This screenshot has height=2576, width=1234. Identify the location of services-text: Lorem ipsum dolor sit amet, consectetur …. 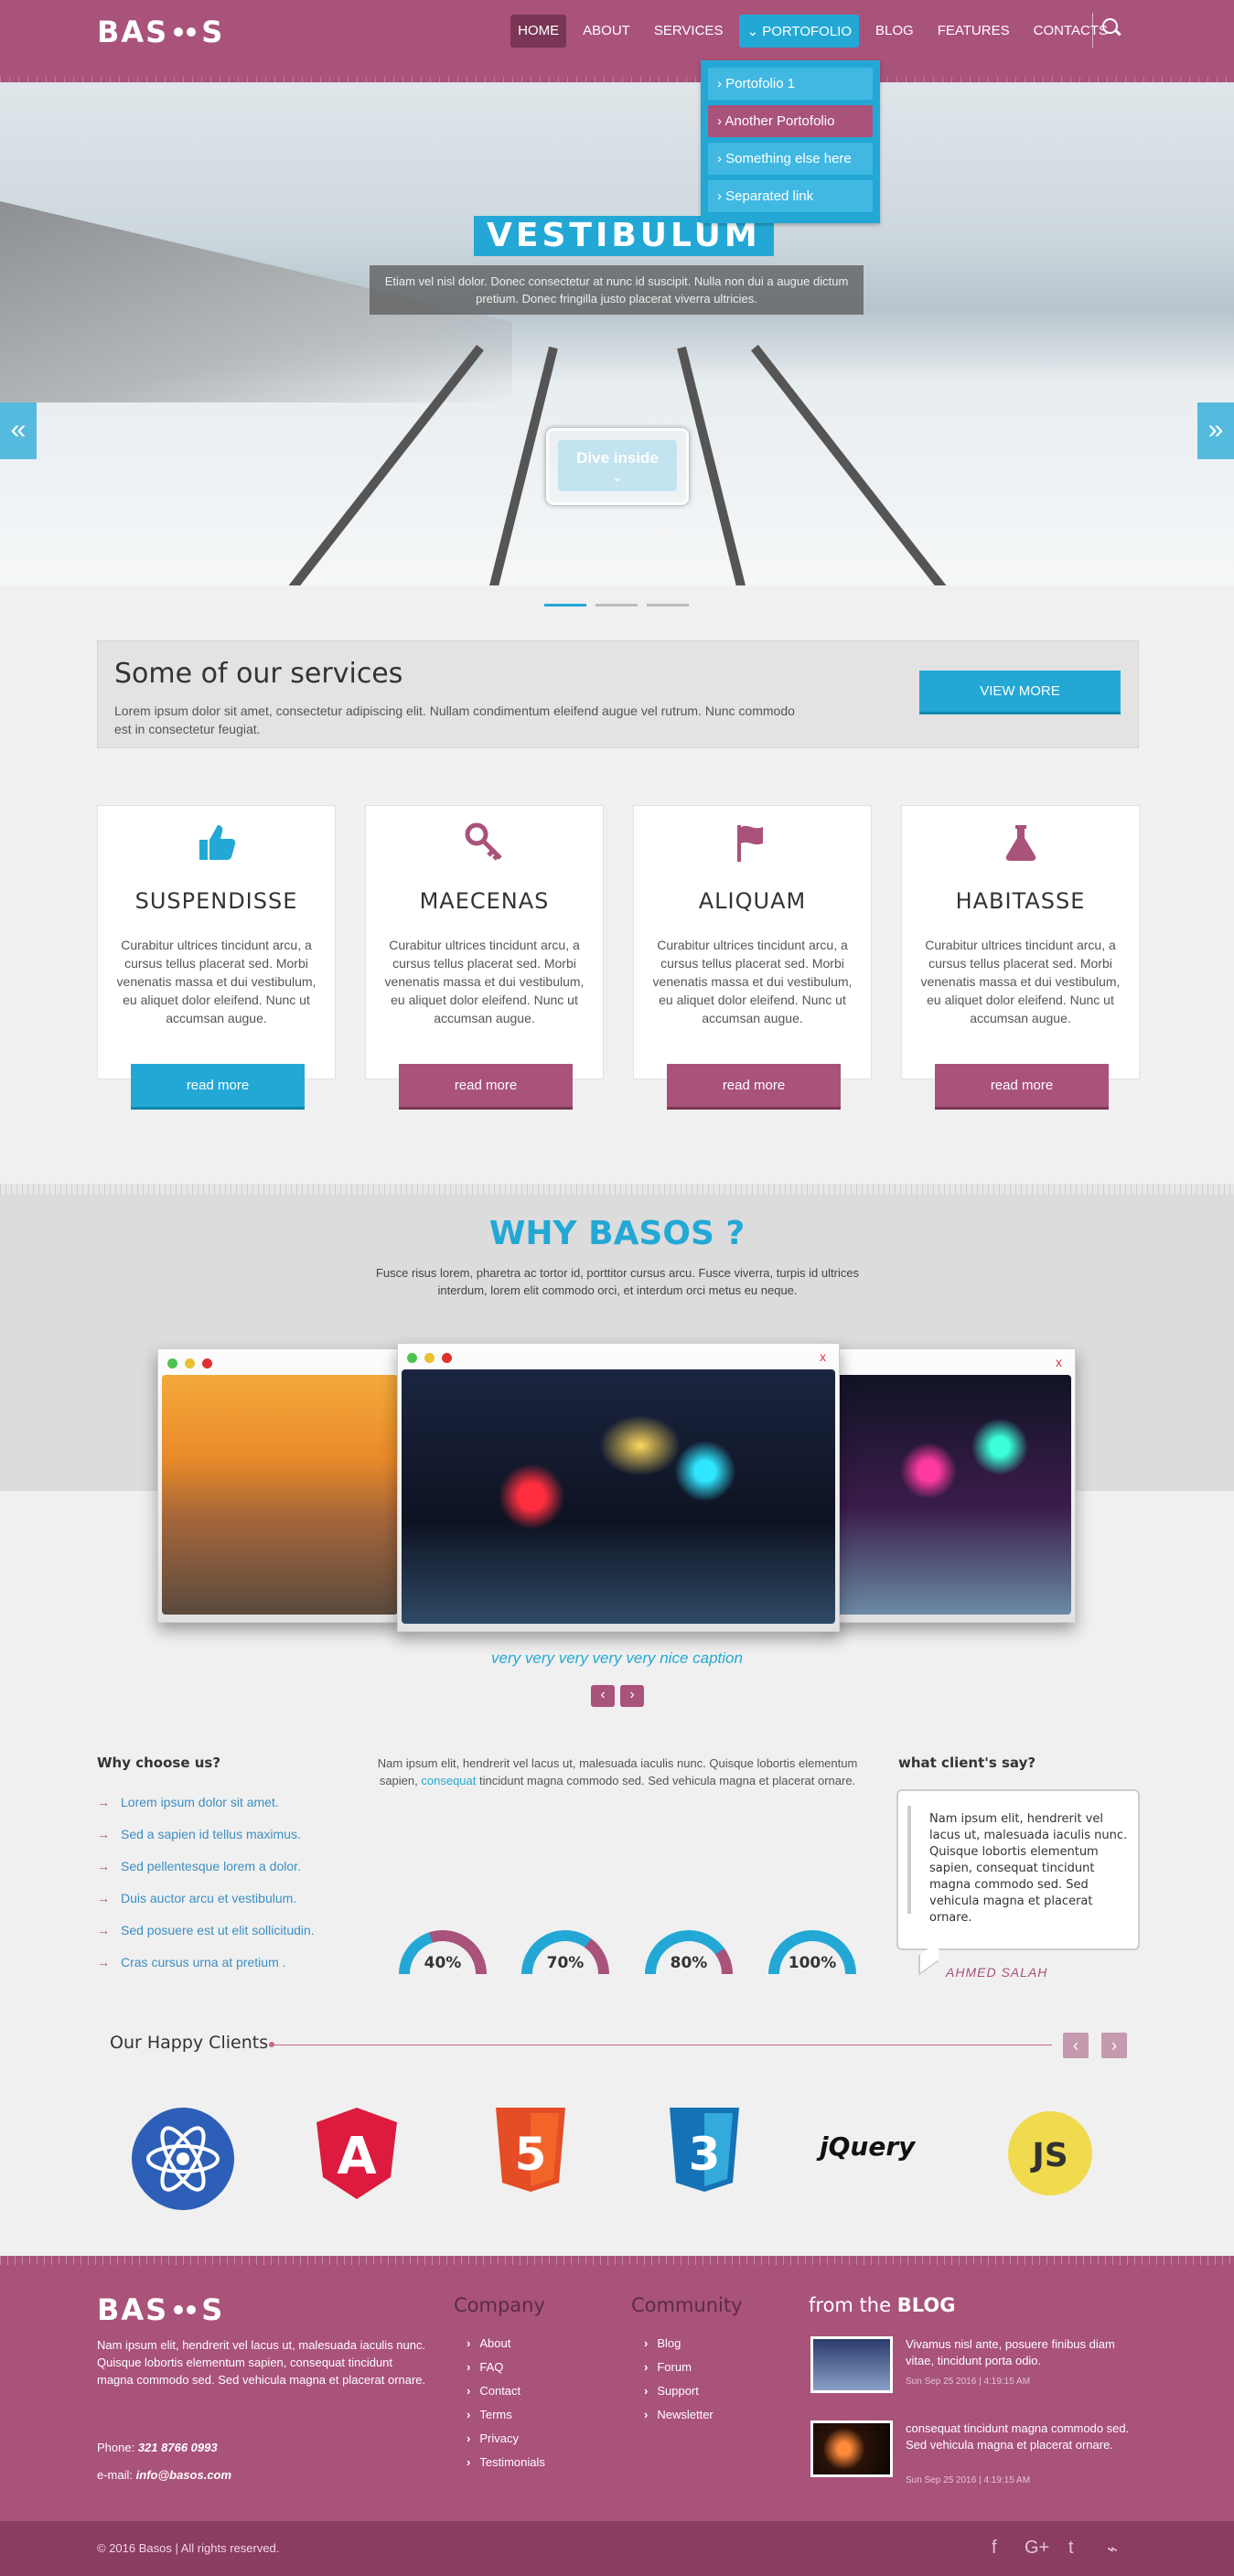
(455, 719).